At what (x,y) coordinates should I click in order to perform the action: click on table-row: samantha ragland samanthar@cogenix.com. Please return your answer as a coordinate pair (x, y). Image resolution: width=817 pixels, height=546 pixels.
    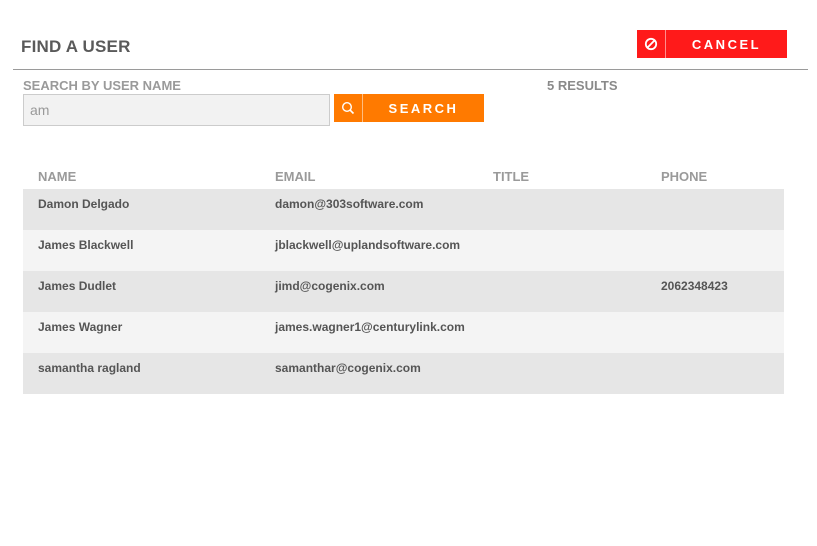
    Looking at the image, I should click on (403, 373).